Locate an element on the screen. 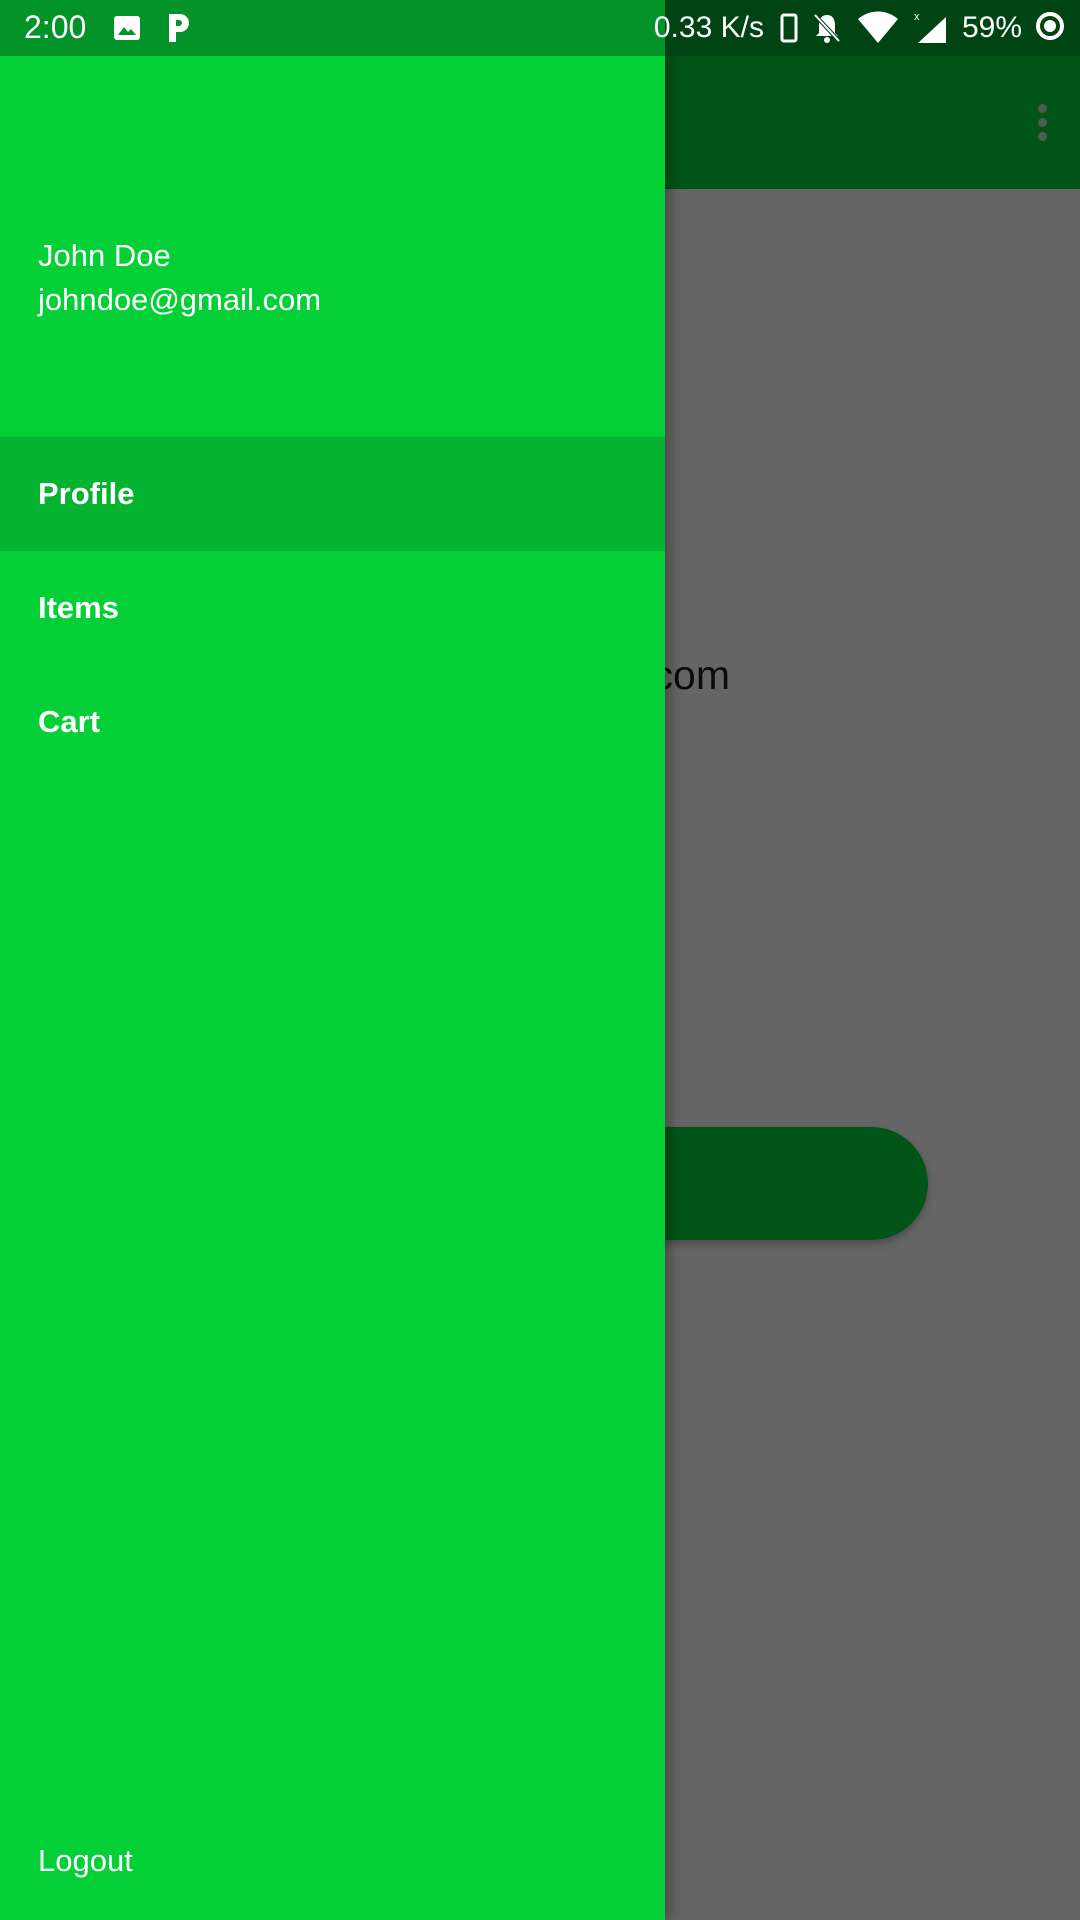 This screenshot has width=1080, height=1920. p-notification-icon is located at coordinates (179, 28).